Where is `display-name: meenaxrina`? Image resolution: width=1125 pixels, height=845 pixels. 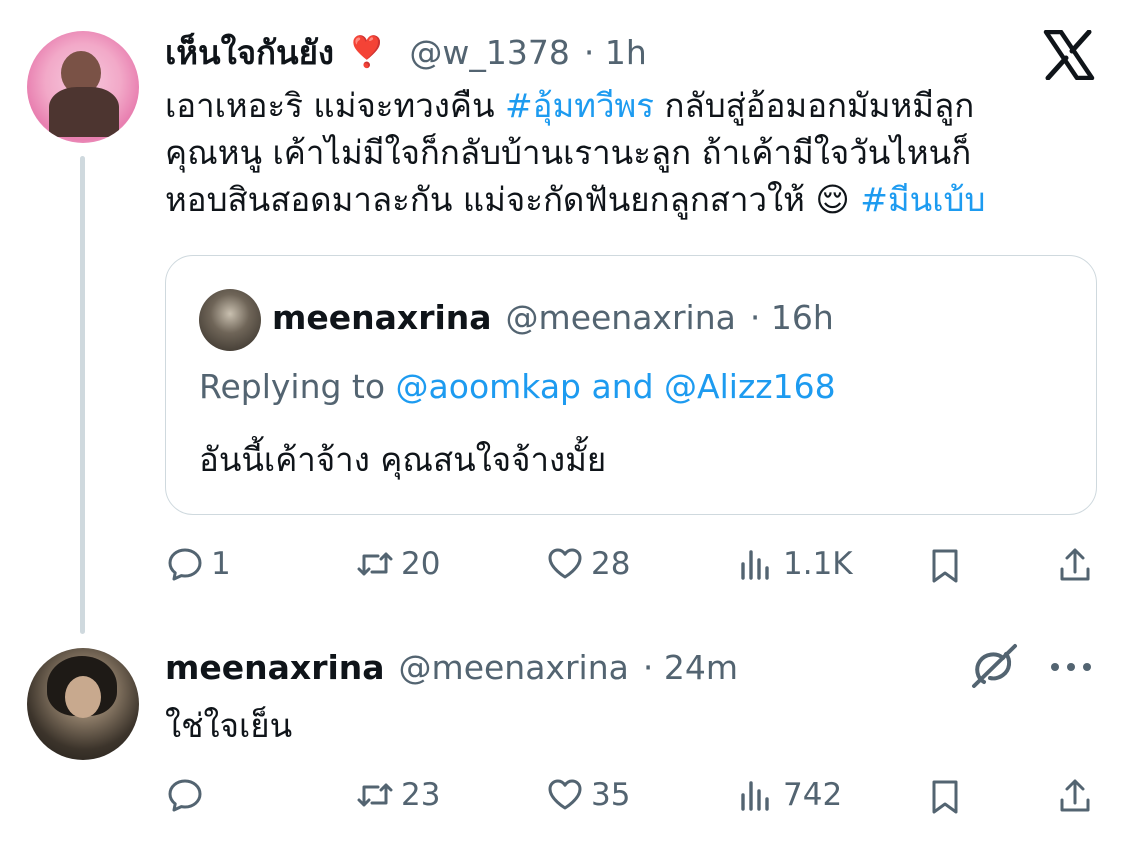 display-name: meenaxrina is located at coordinates (275, 667).